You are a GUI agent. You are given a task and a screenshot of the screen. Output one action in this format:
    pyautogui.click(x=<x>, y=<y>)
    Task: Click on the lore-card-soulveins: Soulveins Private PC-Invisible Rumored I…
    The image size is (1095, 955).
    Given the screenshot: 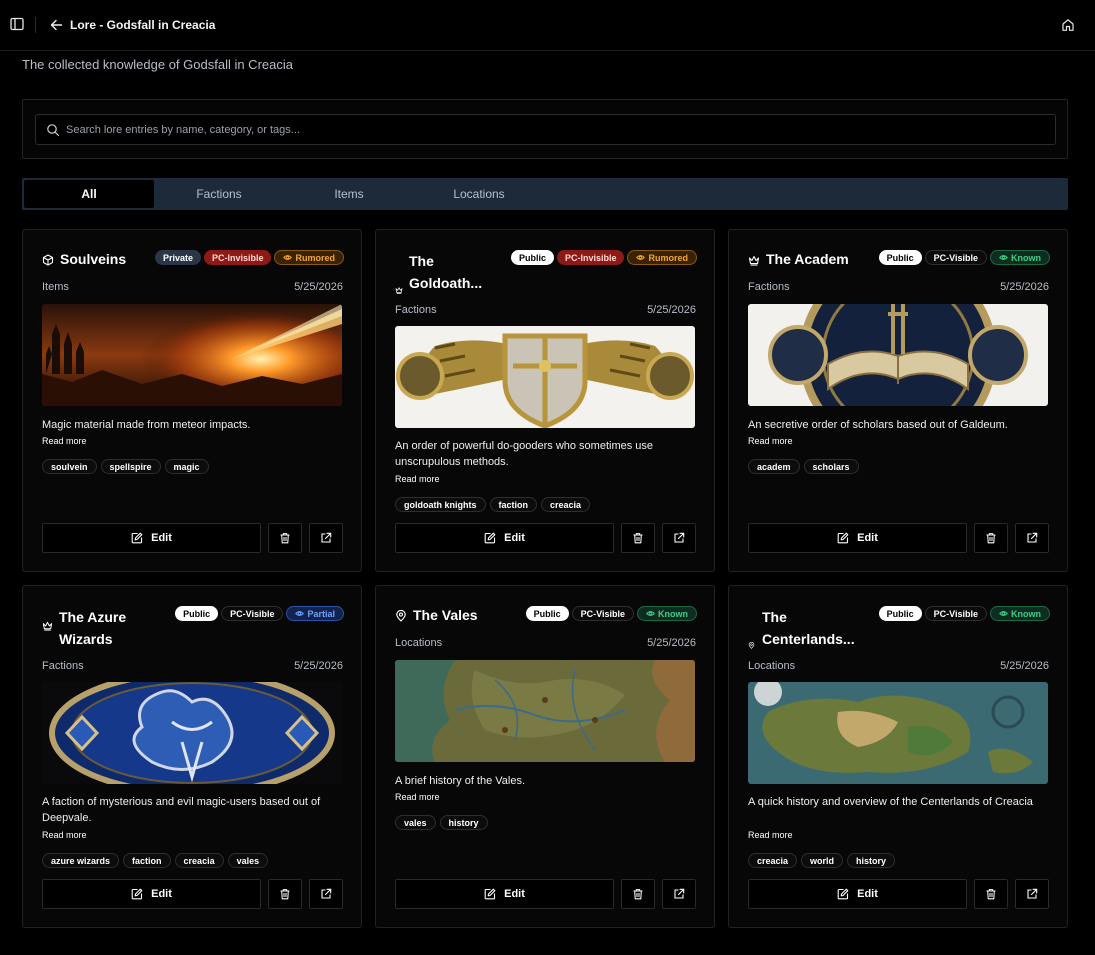 What is the action you would take?
    pyautogui.click(x=192, y=400)
    